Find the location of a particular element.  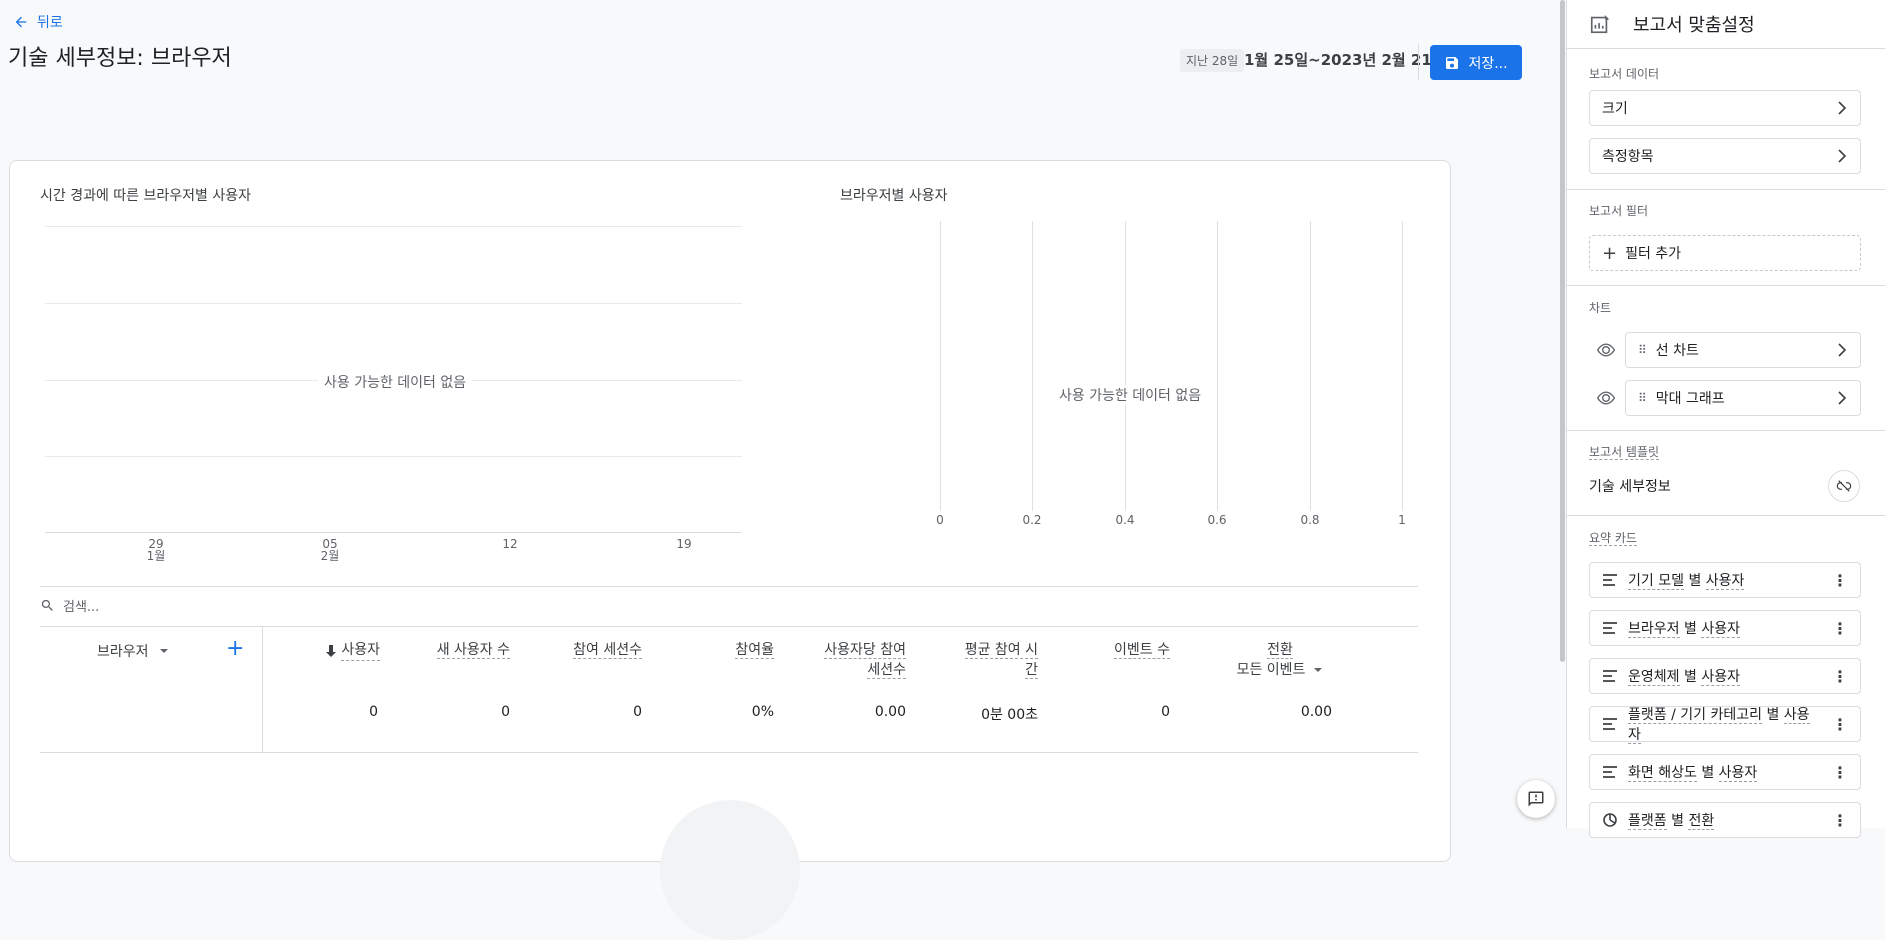

line-x-tick: 05 2월 is located at coordinates (330, 550).